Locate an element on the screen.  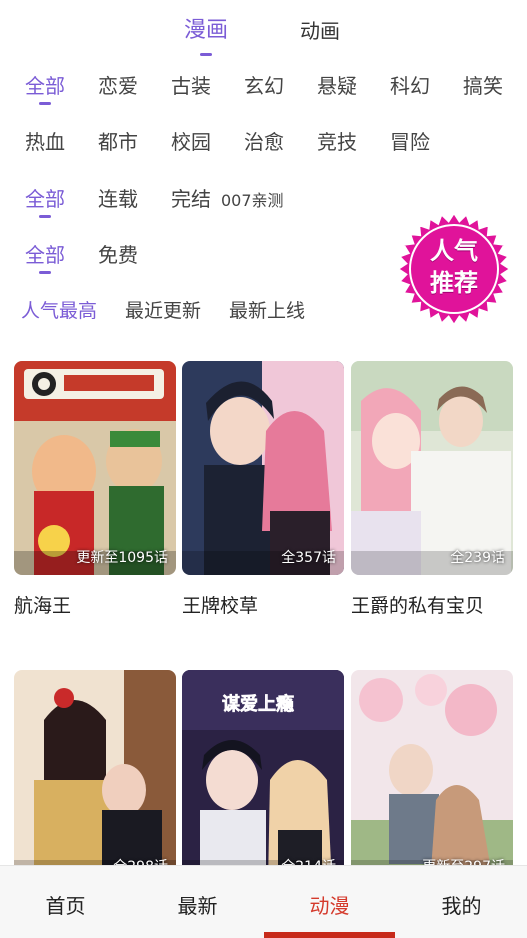
comic-cover: 更新至297话 is located at coordinates (432, 777).